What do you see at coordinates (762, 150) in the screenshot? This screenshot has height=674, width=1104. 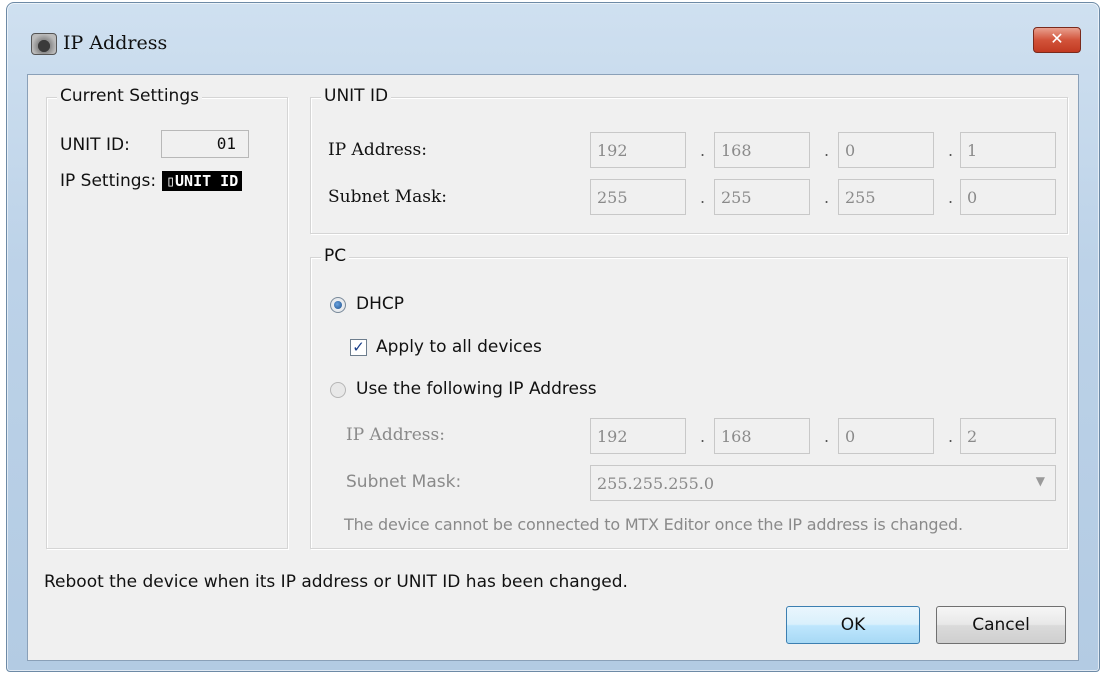 I see `unit-ip-octet-2: 168` at bounding box center [762, 150].